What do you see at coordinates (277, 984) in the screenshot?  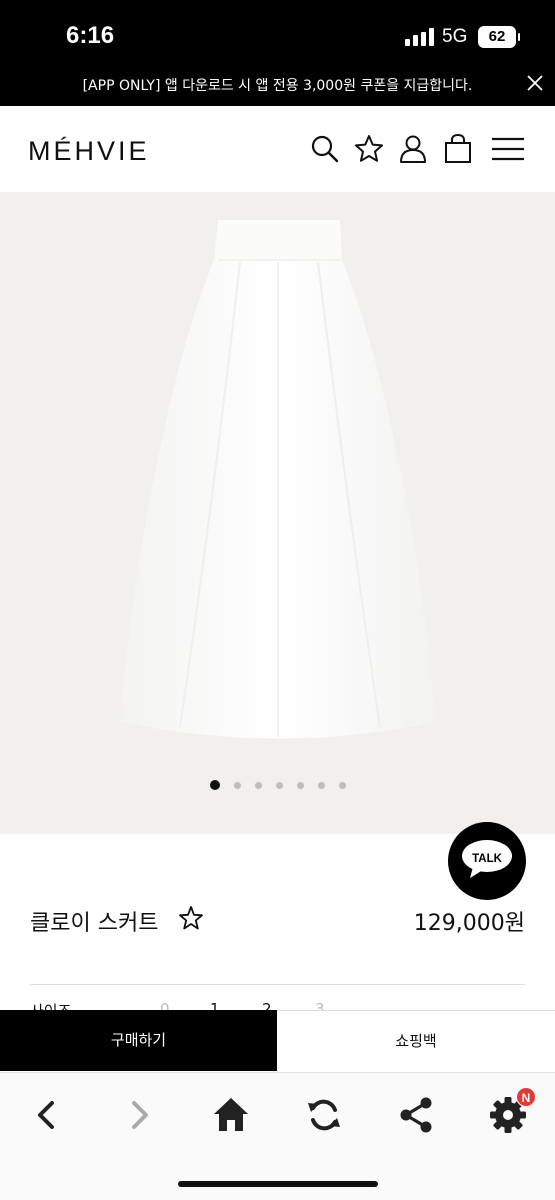 I see `divider` at bounding box center [277, 984].